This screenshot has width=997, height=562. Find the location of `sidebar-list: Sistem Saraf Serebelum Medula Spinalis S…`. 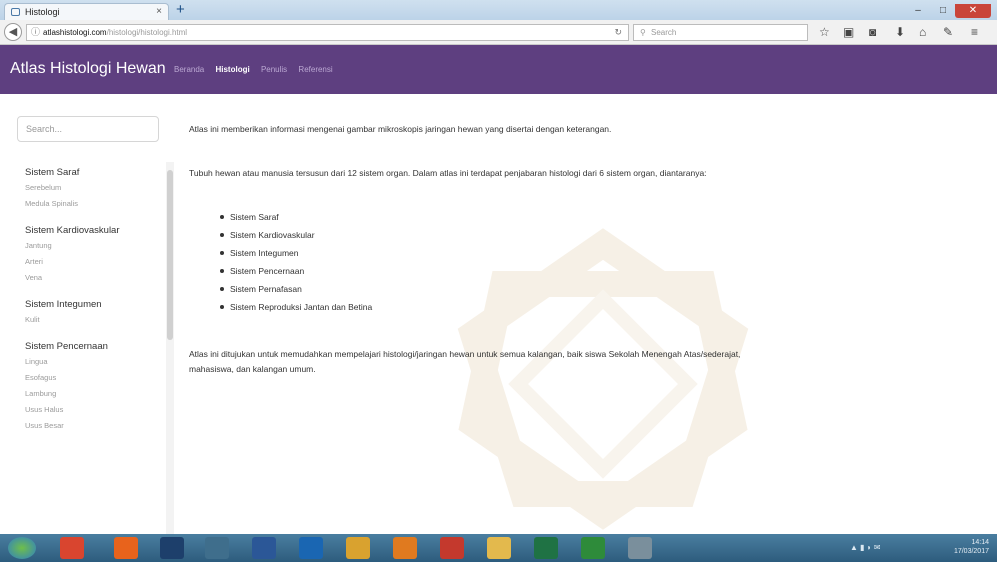

sidebar-list: Sistem Saraf Serebelum Medula Spinalis S… is located at coordinates (95, 300).